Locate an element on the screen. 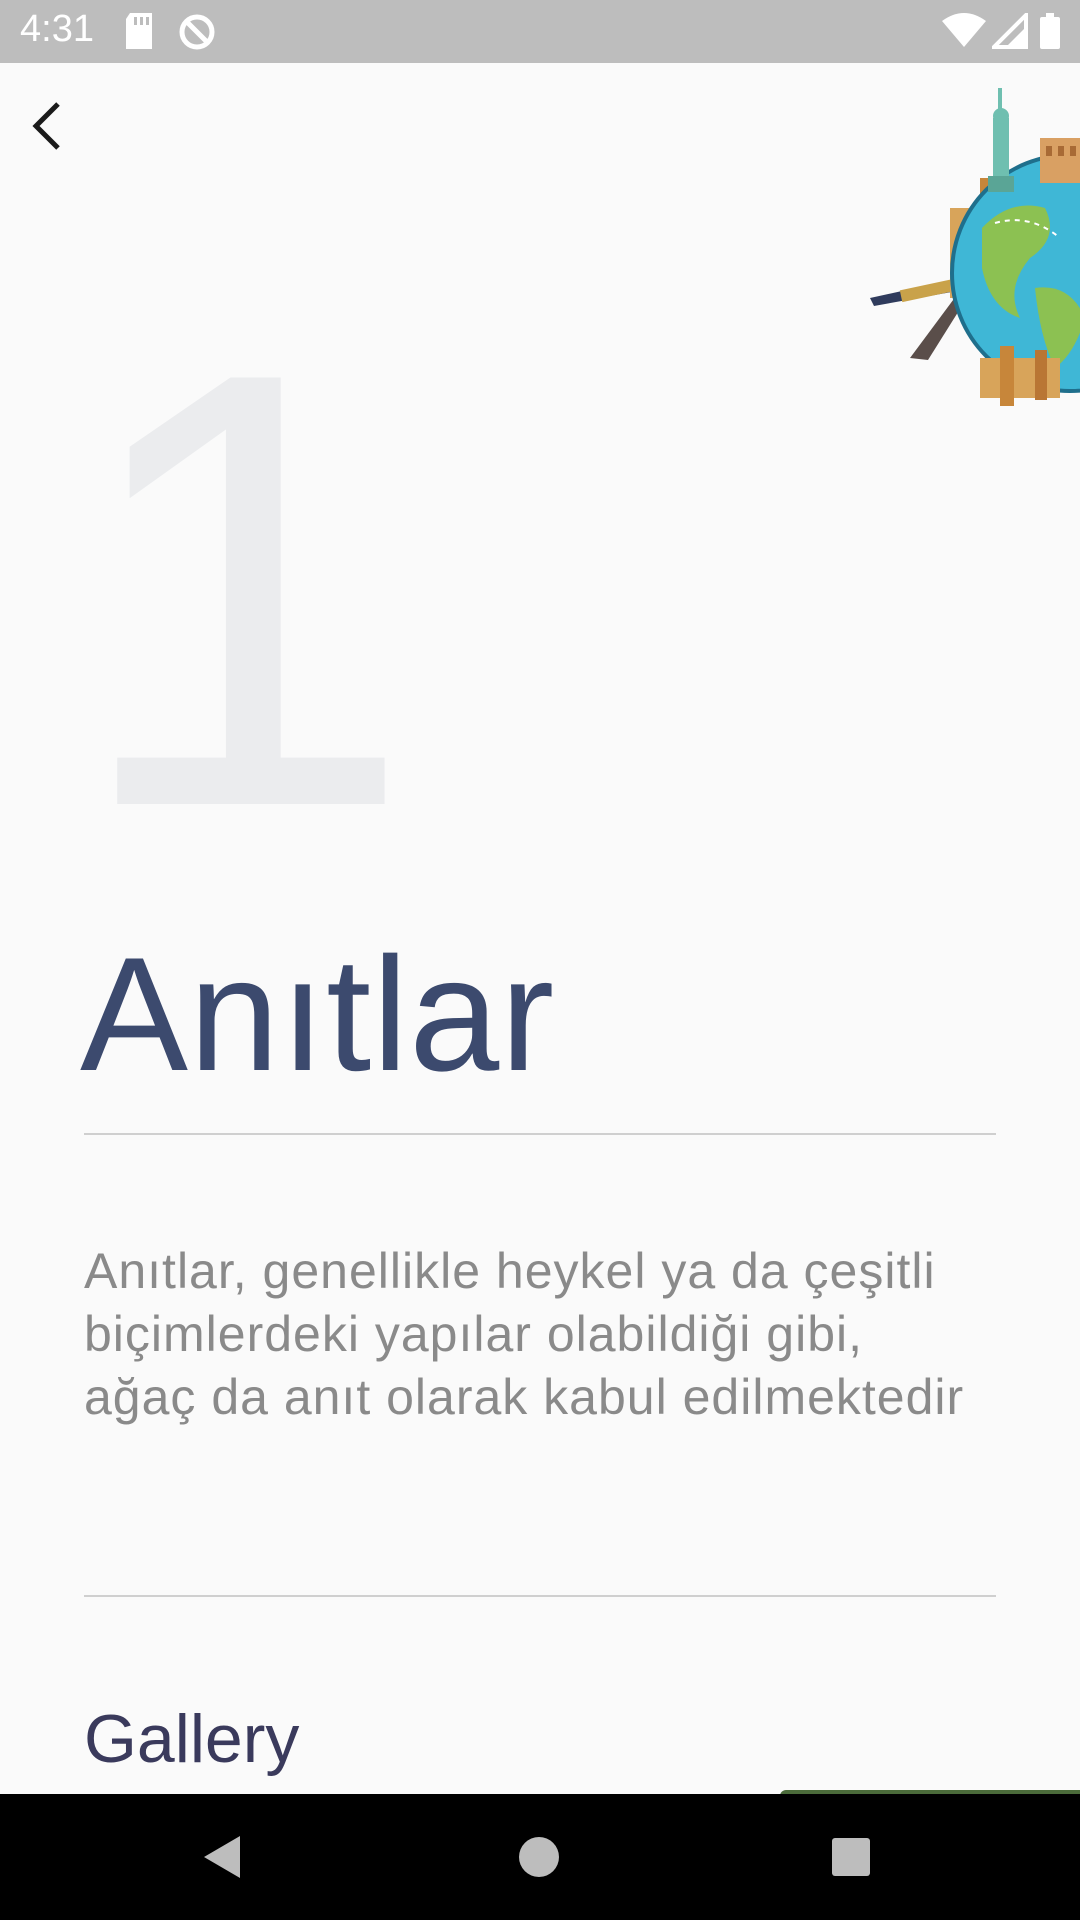 This screenshot has height=1920, width=1080. description-divider is located at coordinates (540, 1596).